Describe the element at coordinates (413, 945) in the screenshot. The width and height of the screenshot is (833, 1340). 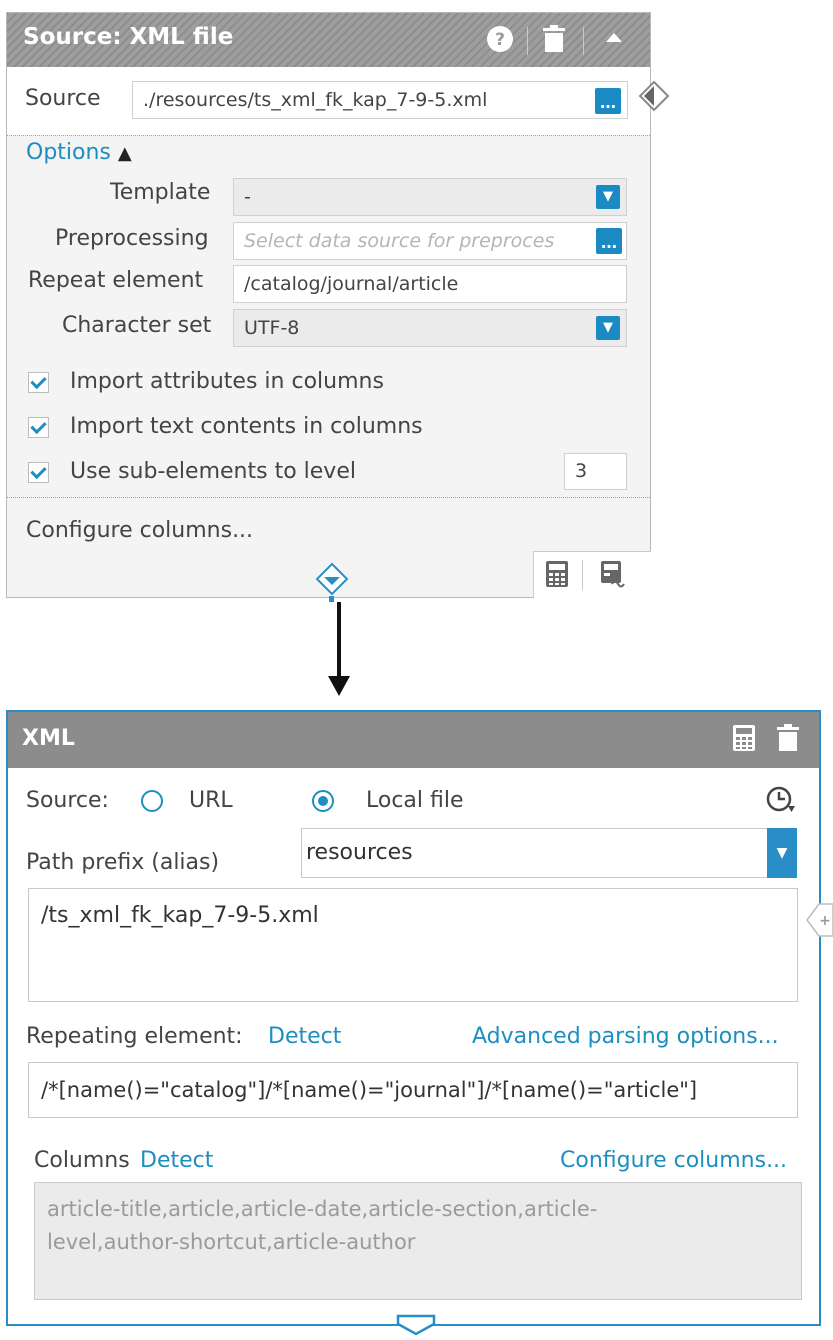
I see `file-path-textarea: /ts_xml_fk_kap_7-9-5.xml` at that location.